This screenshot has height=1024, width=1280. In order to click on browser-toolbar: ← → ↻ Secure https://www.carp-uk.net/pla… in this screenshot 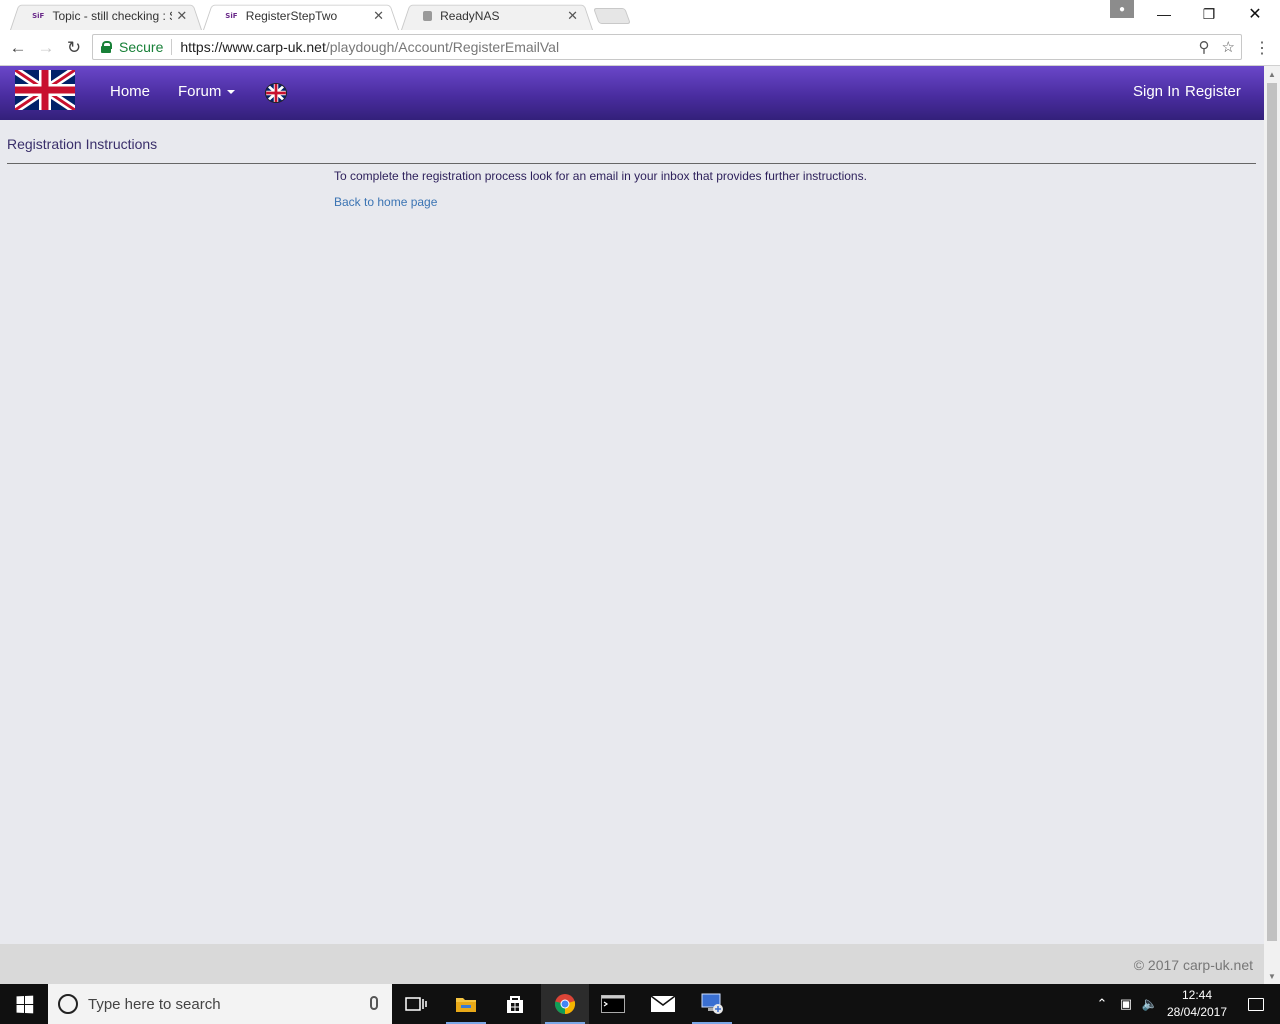, I will do `click(640, 48)`.